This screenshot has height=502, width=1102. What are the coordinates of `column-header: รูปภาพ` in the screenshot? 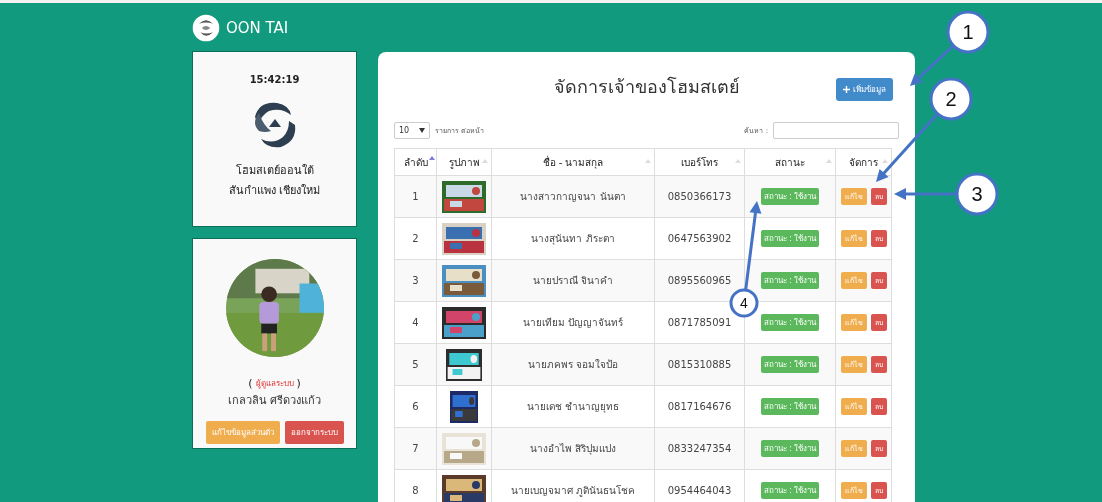 It's located at (464, 162).